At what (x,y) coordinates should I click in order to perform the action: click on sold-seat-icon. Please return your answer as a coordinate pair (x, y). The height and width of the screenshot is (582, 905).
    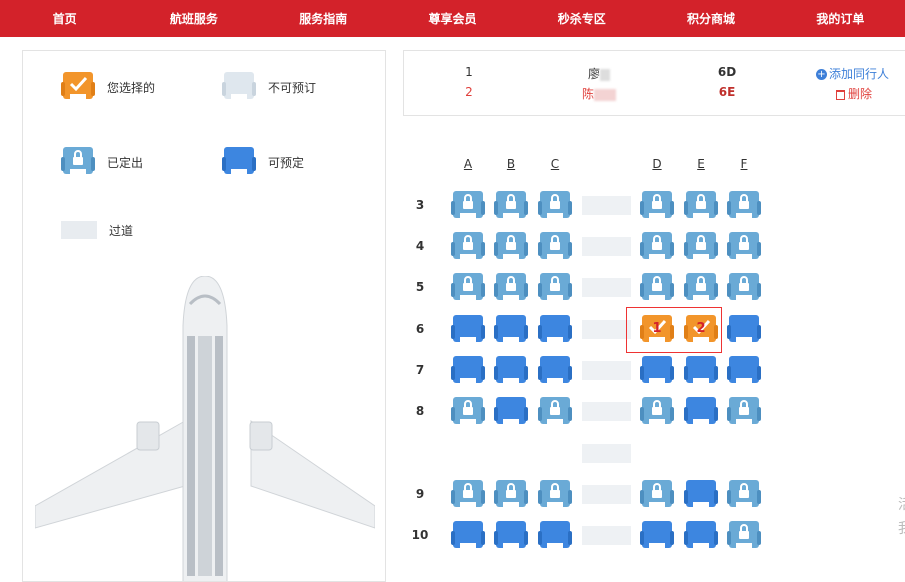
    Looking at the image, I should click on (78, 162).